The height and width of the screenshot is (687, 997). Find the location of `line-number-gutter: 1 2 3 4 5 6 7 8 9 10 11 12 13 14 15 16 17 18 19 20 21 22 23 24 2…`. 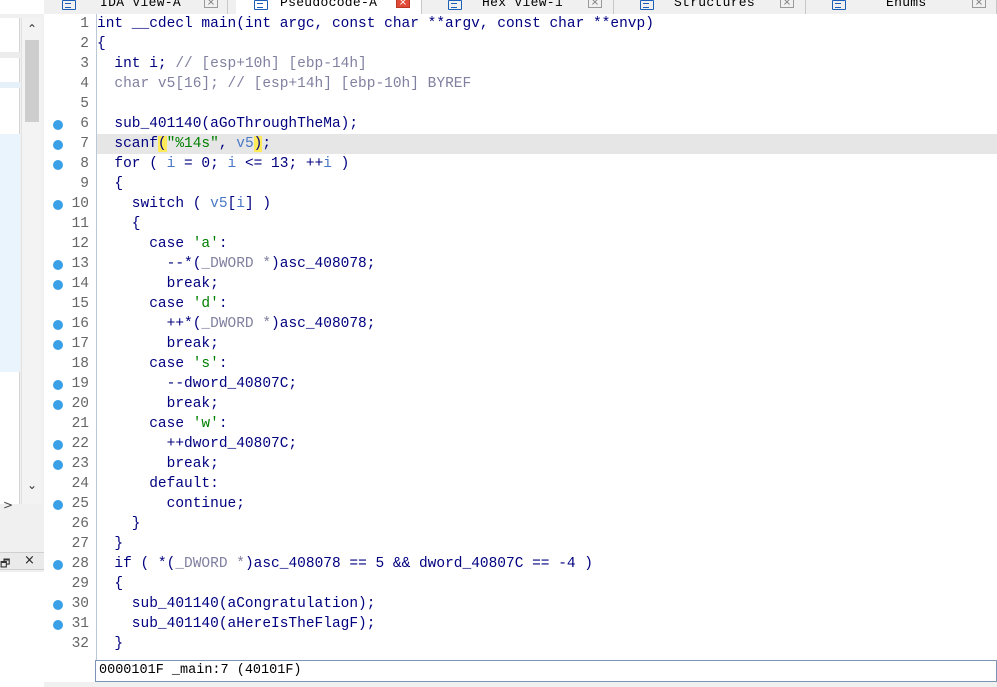

line-number-gutter: 1 2 3 4 5 6 7 8 9 10 11 12 13 14 15 16 17 18 19 20 21 22 23 24 2… is located at coordinates (70, 337).